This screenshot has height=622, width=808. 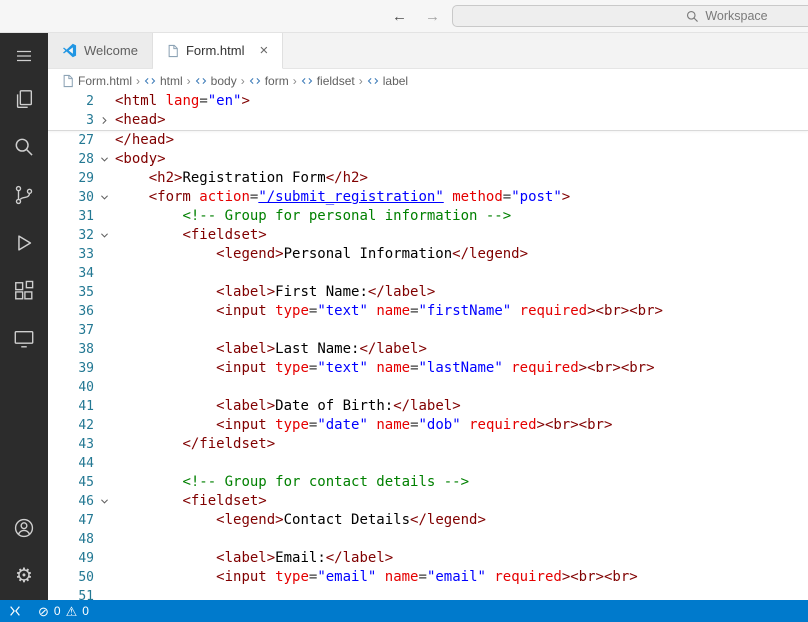 I want to click on problems-indicator: ⊘ 0 ⚠ 0, so click(x=63, y=611).